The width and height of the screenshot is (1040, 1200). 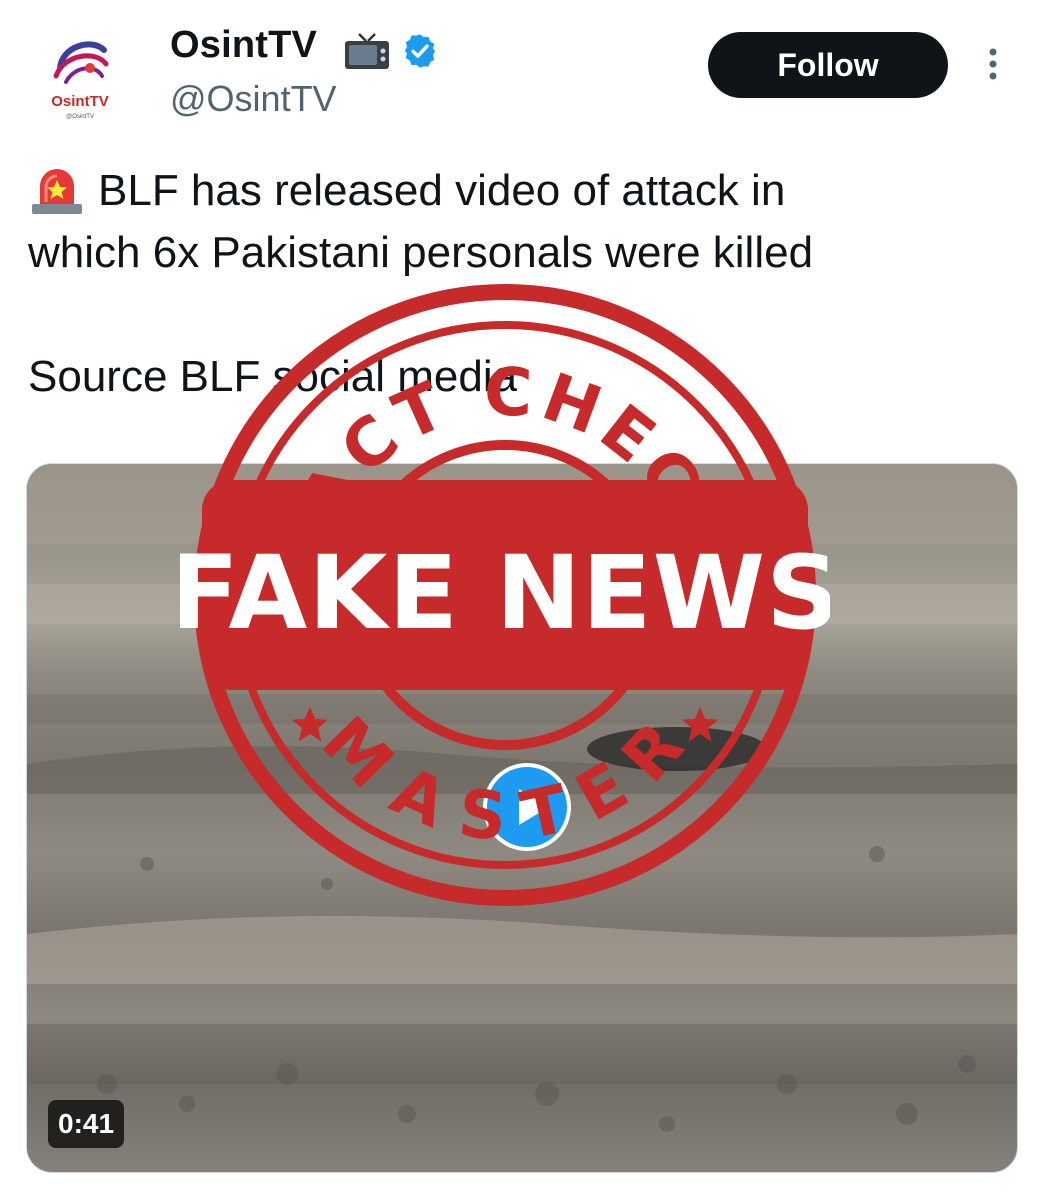 I want to click on video-duration-badge: 0:41, so click(x=86, y=1124).